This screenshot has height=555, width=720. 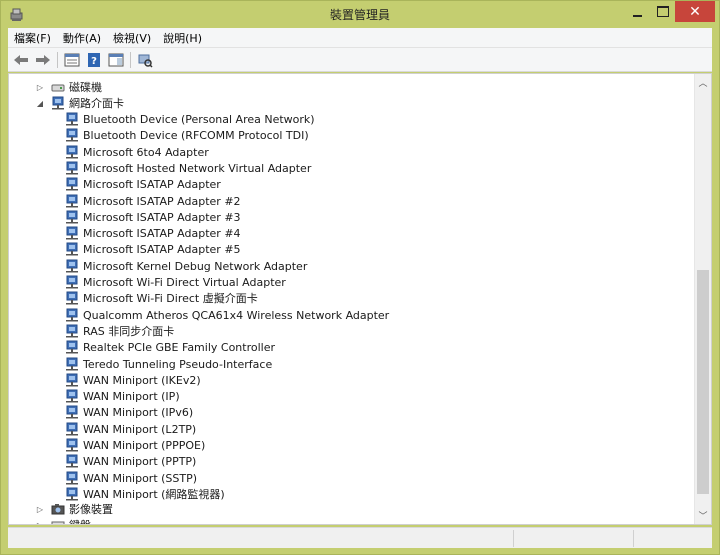 I want to click on window-title: 裝置管理員, so click(x=359, y=15).